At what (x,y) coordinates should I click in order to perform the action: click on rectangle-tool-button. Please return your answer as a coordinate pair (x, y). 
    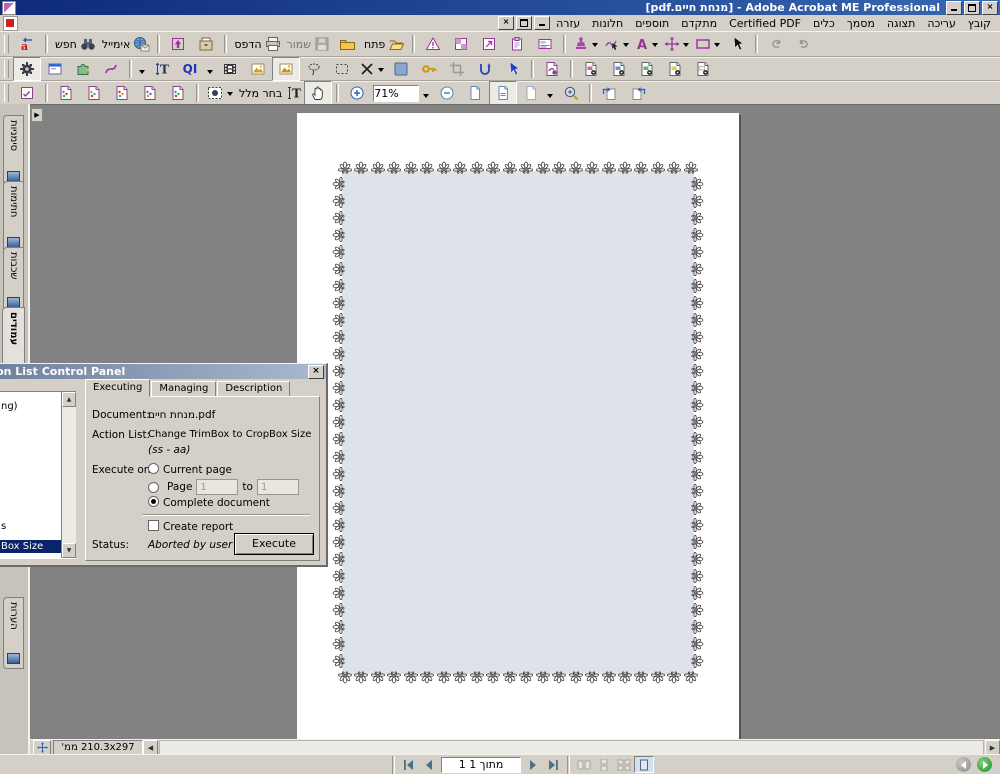
    Looking at the image, I should click on (707, 44).